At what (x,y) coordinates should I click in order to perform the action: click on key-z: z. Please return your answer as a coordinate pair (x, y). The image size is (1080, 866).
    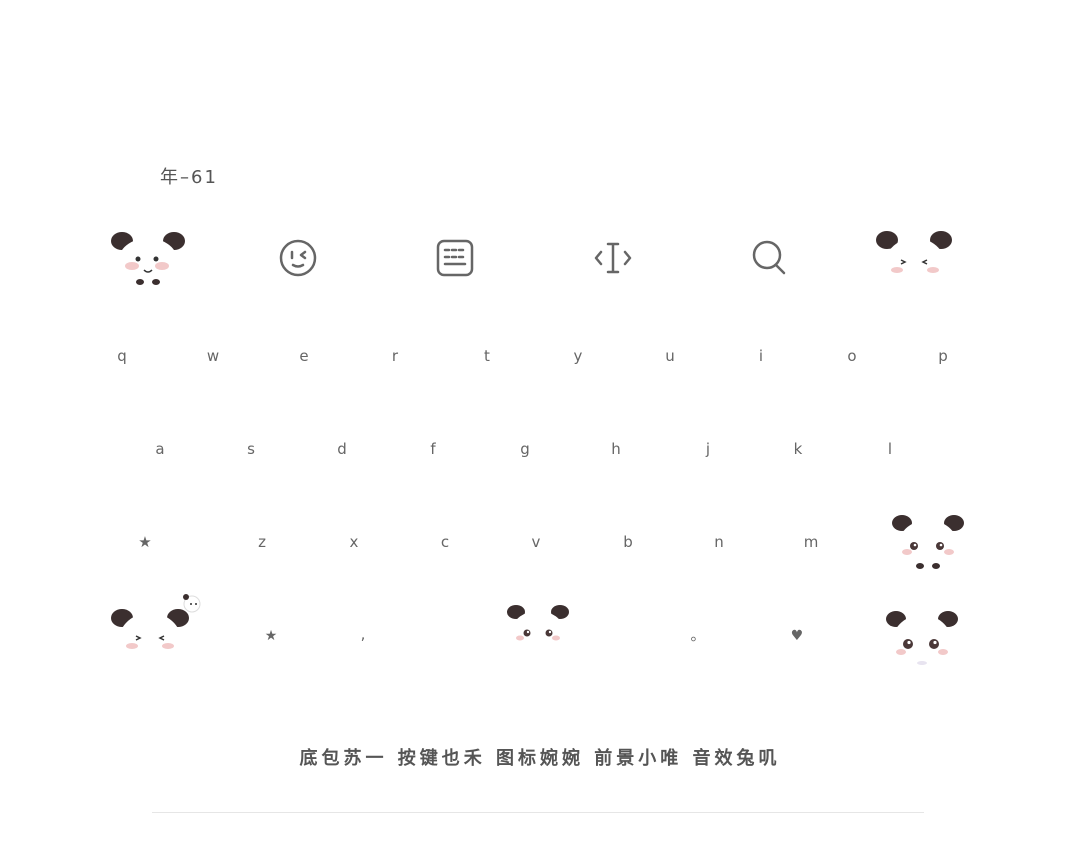
    Looking at the image, I should click on (262, 542).